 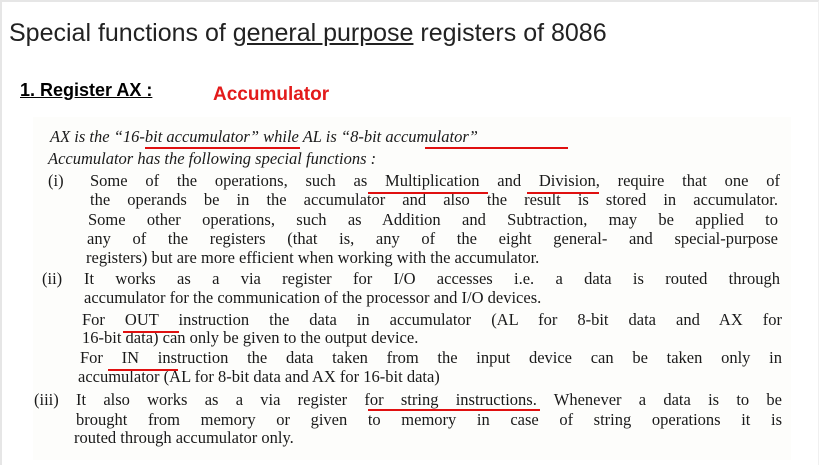 I want to click on section-subheading: Accumulator, so click(x=271, y=94).